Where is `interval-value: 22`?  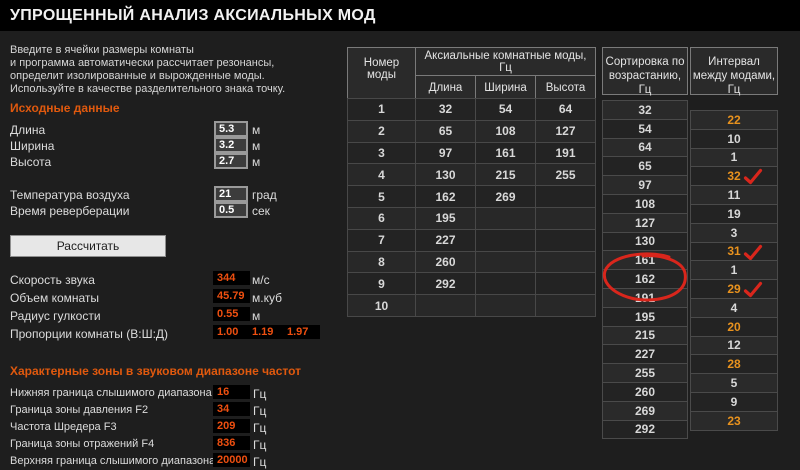 interval-value: 22 is located at coordinates (734, 119).